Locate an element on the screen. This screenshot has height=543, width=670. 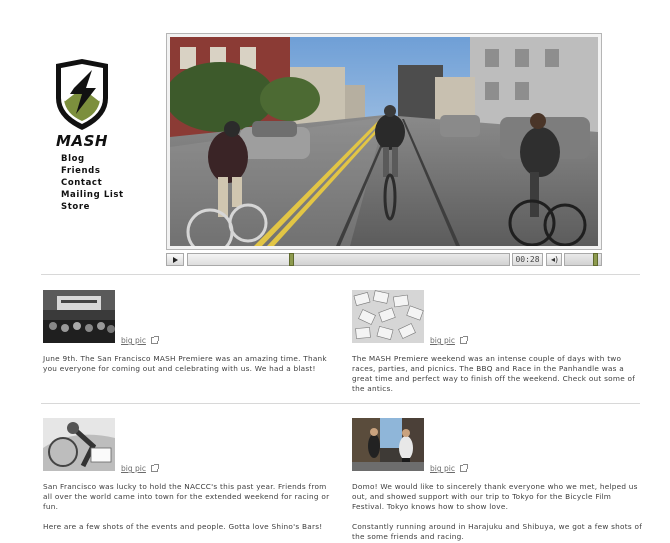
nav-item-blog: Blog is located at coordinates (92, 159).